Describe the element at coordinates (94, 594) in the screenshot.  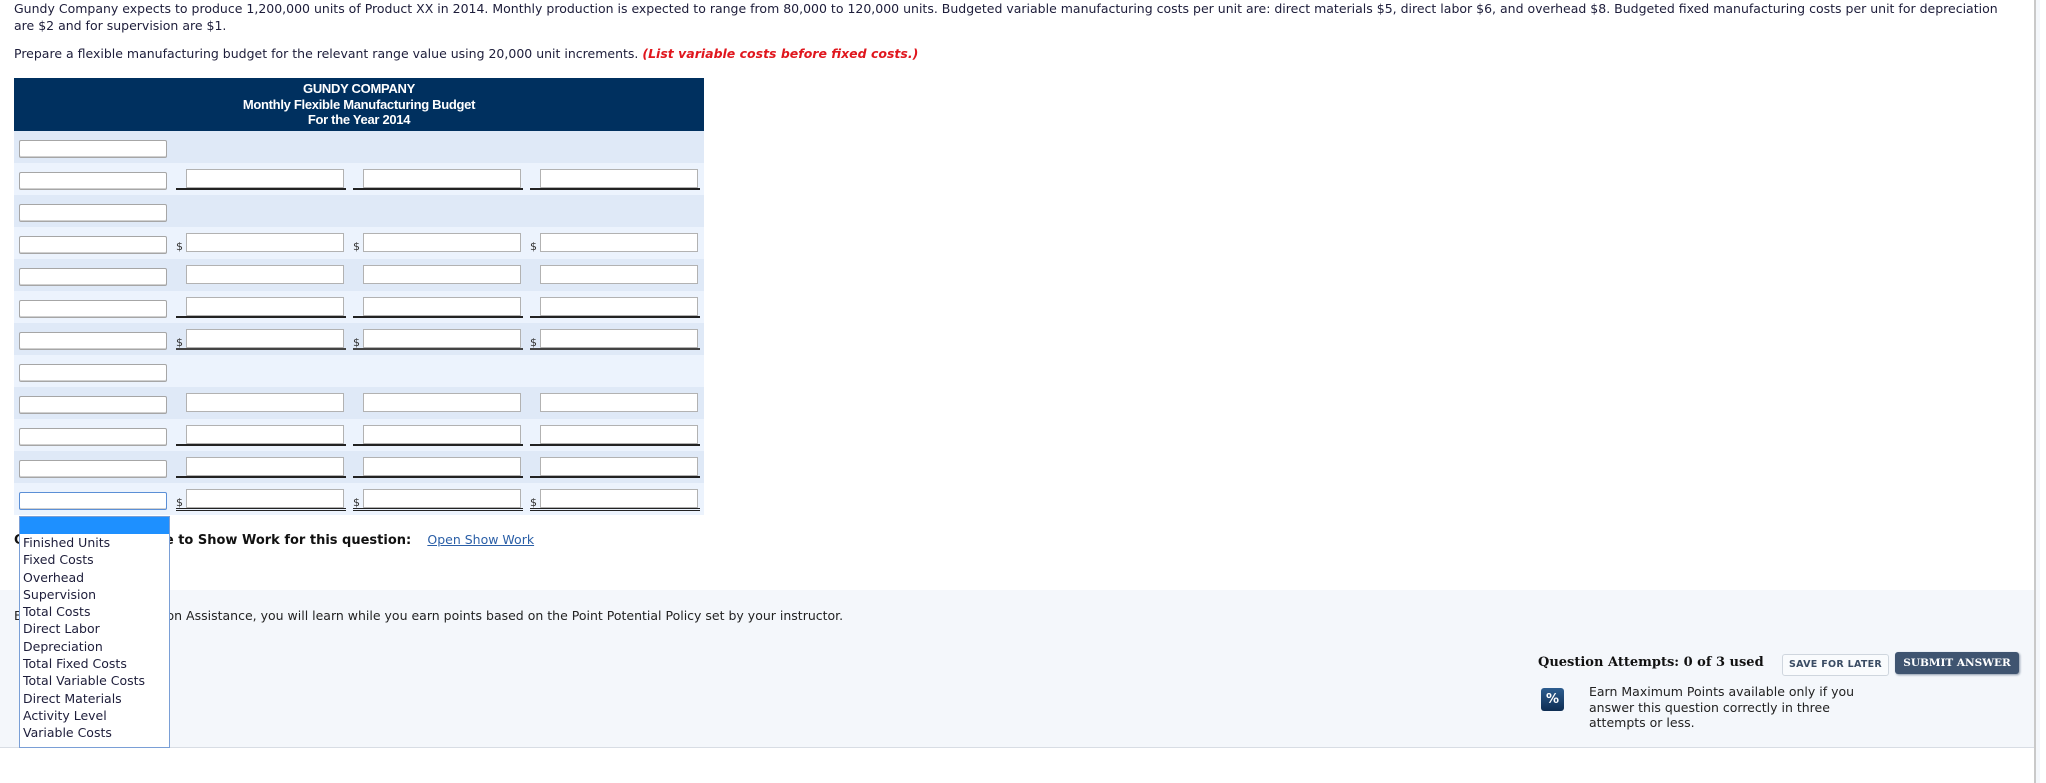
I see `dropdown-option: Supervision` at that location.